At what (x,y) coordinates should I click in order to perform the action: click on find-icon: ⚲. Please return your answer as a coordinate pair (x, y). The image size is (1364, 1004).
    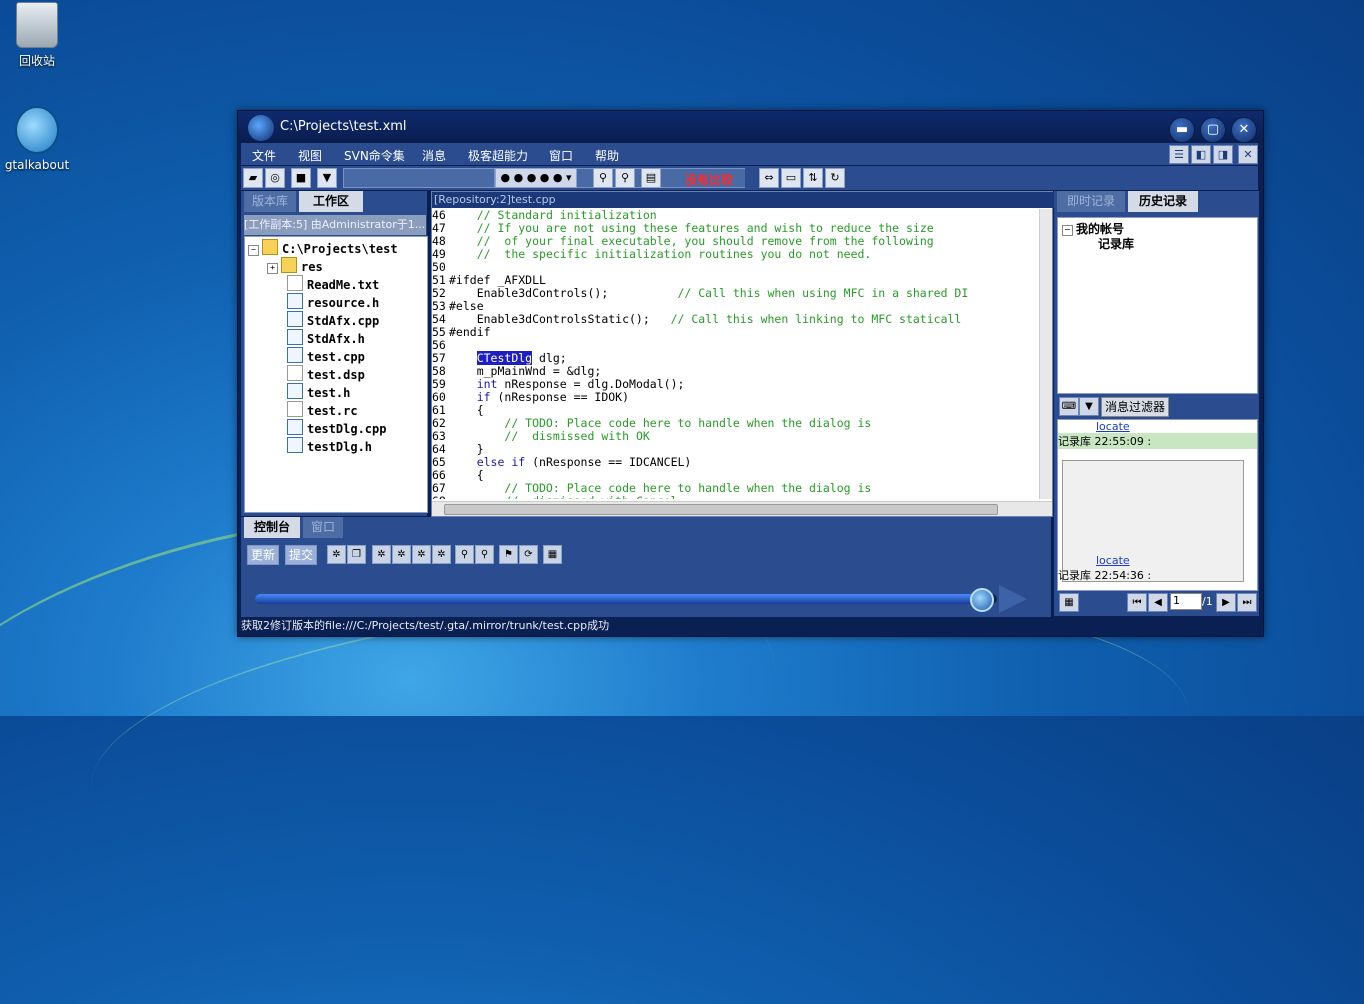
    Looking at the image, I should click on (464, 554).